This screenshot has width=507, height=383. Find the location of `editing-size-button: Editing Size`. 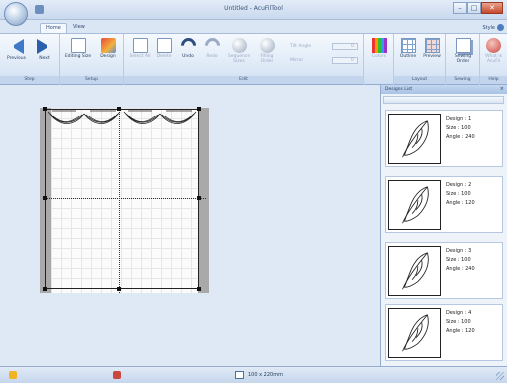

editing-size-button: Editing Size is located at coordinates (78, 55).